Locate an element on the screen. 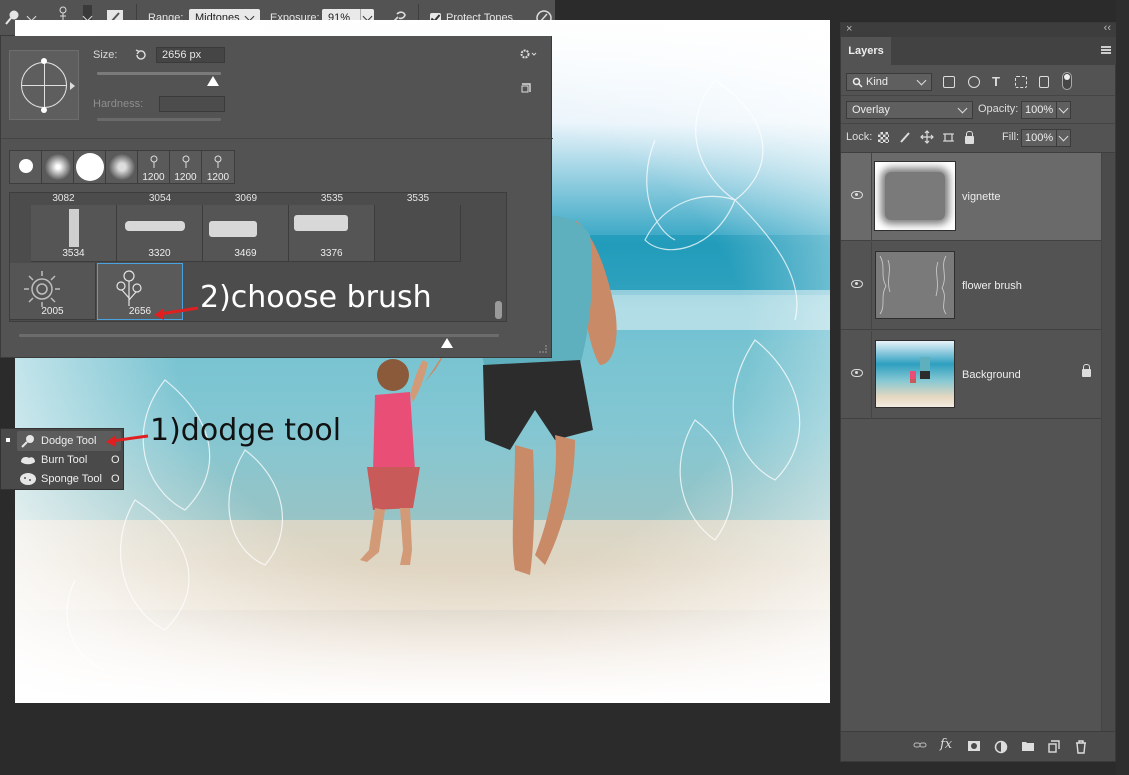  lock-position-icon is located at coordinates (927, 137).